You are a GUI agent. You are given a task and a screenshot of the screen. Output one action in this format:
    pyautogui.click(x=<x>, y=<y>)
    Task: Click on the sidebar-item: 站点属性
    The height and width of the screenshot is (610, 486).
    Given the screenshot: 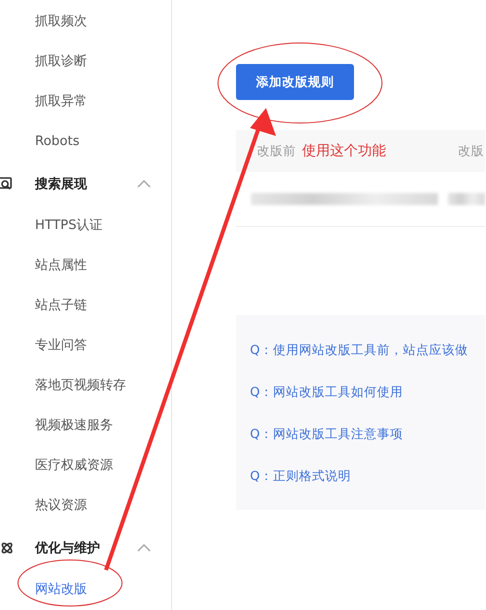 What is the action you would take?
    pyautogui.click(x=85, y=266)
    